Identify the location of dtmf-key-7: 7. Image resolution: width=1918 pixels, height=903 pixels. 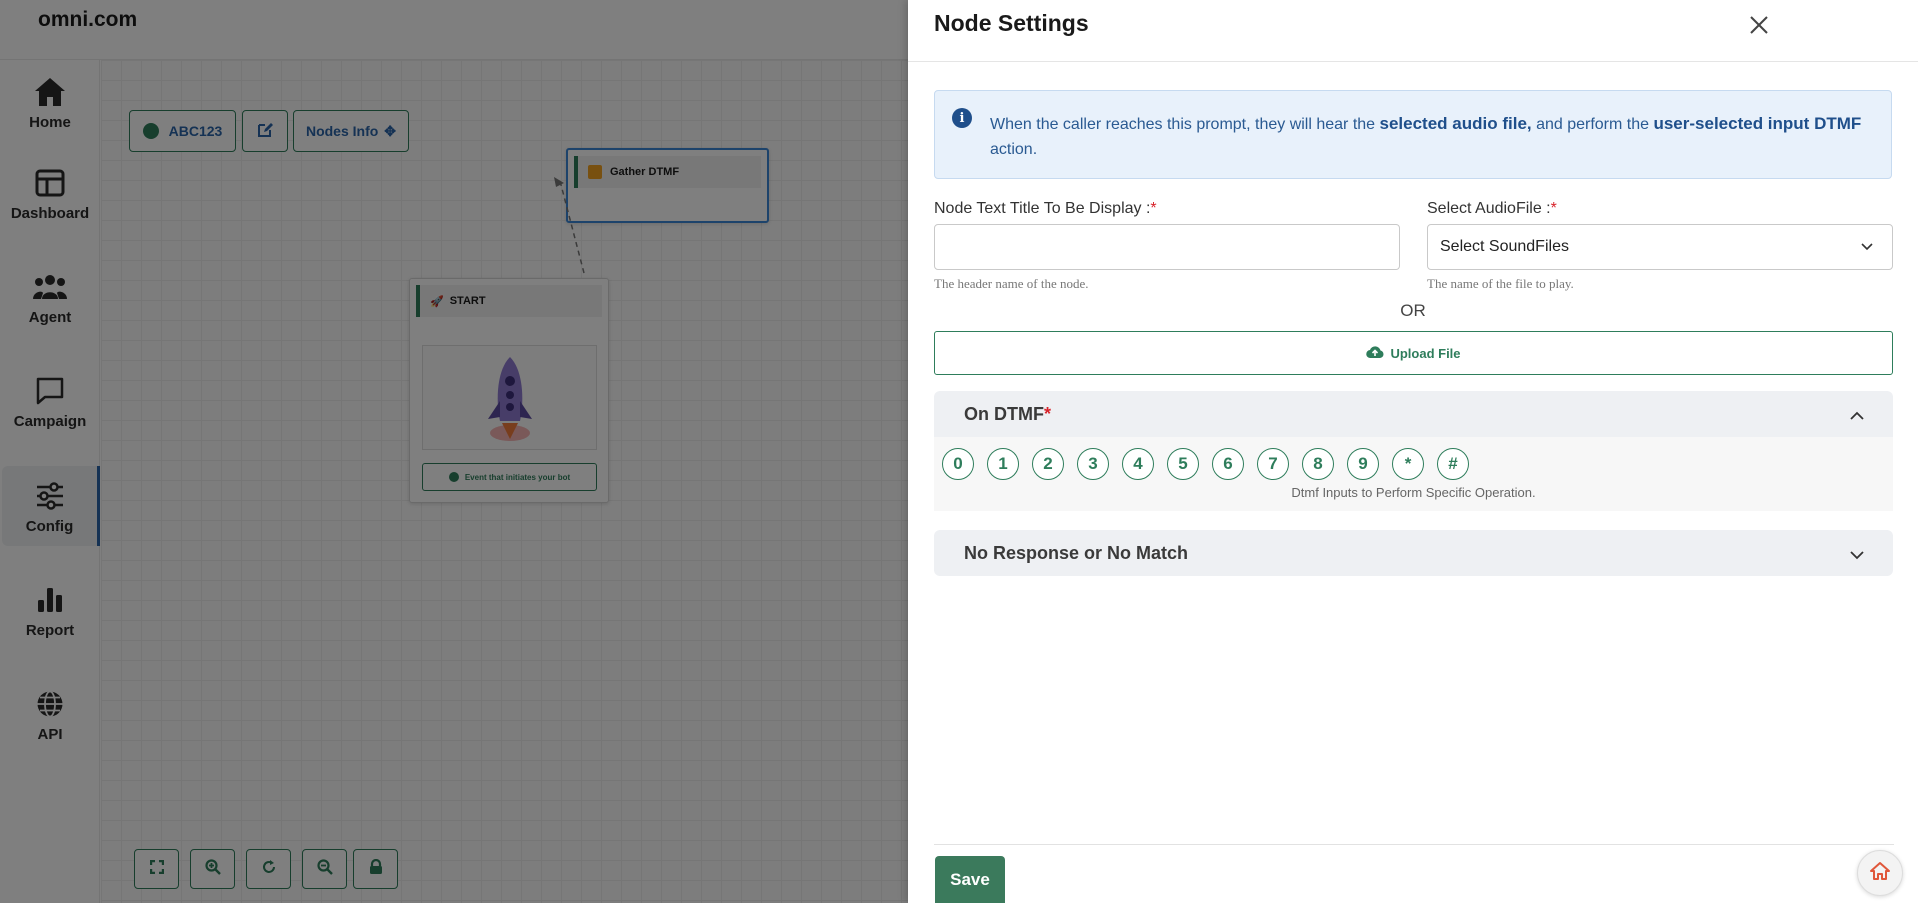
(1273, 464).